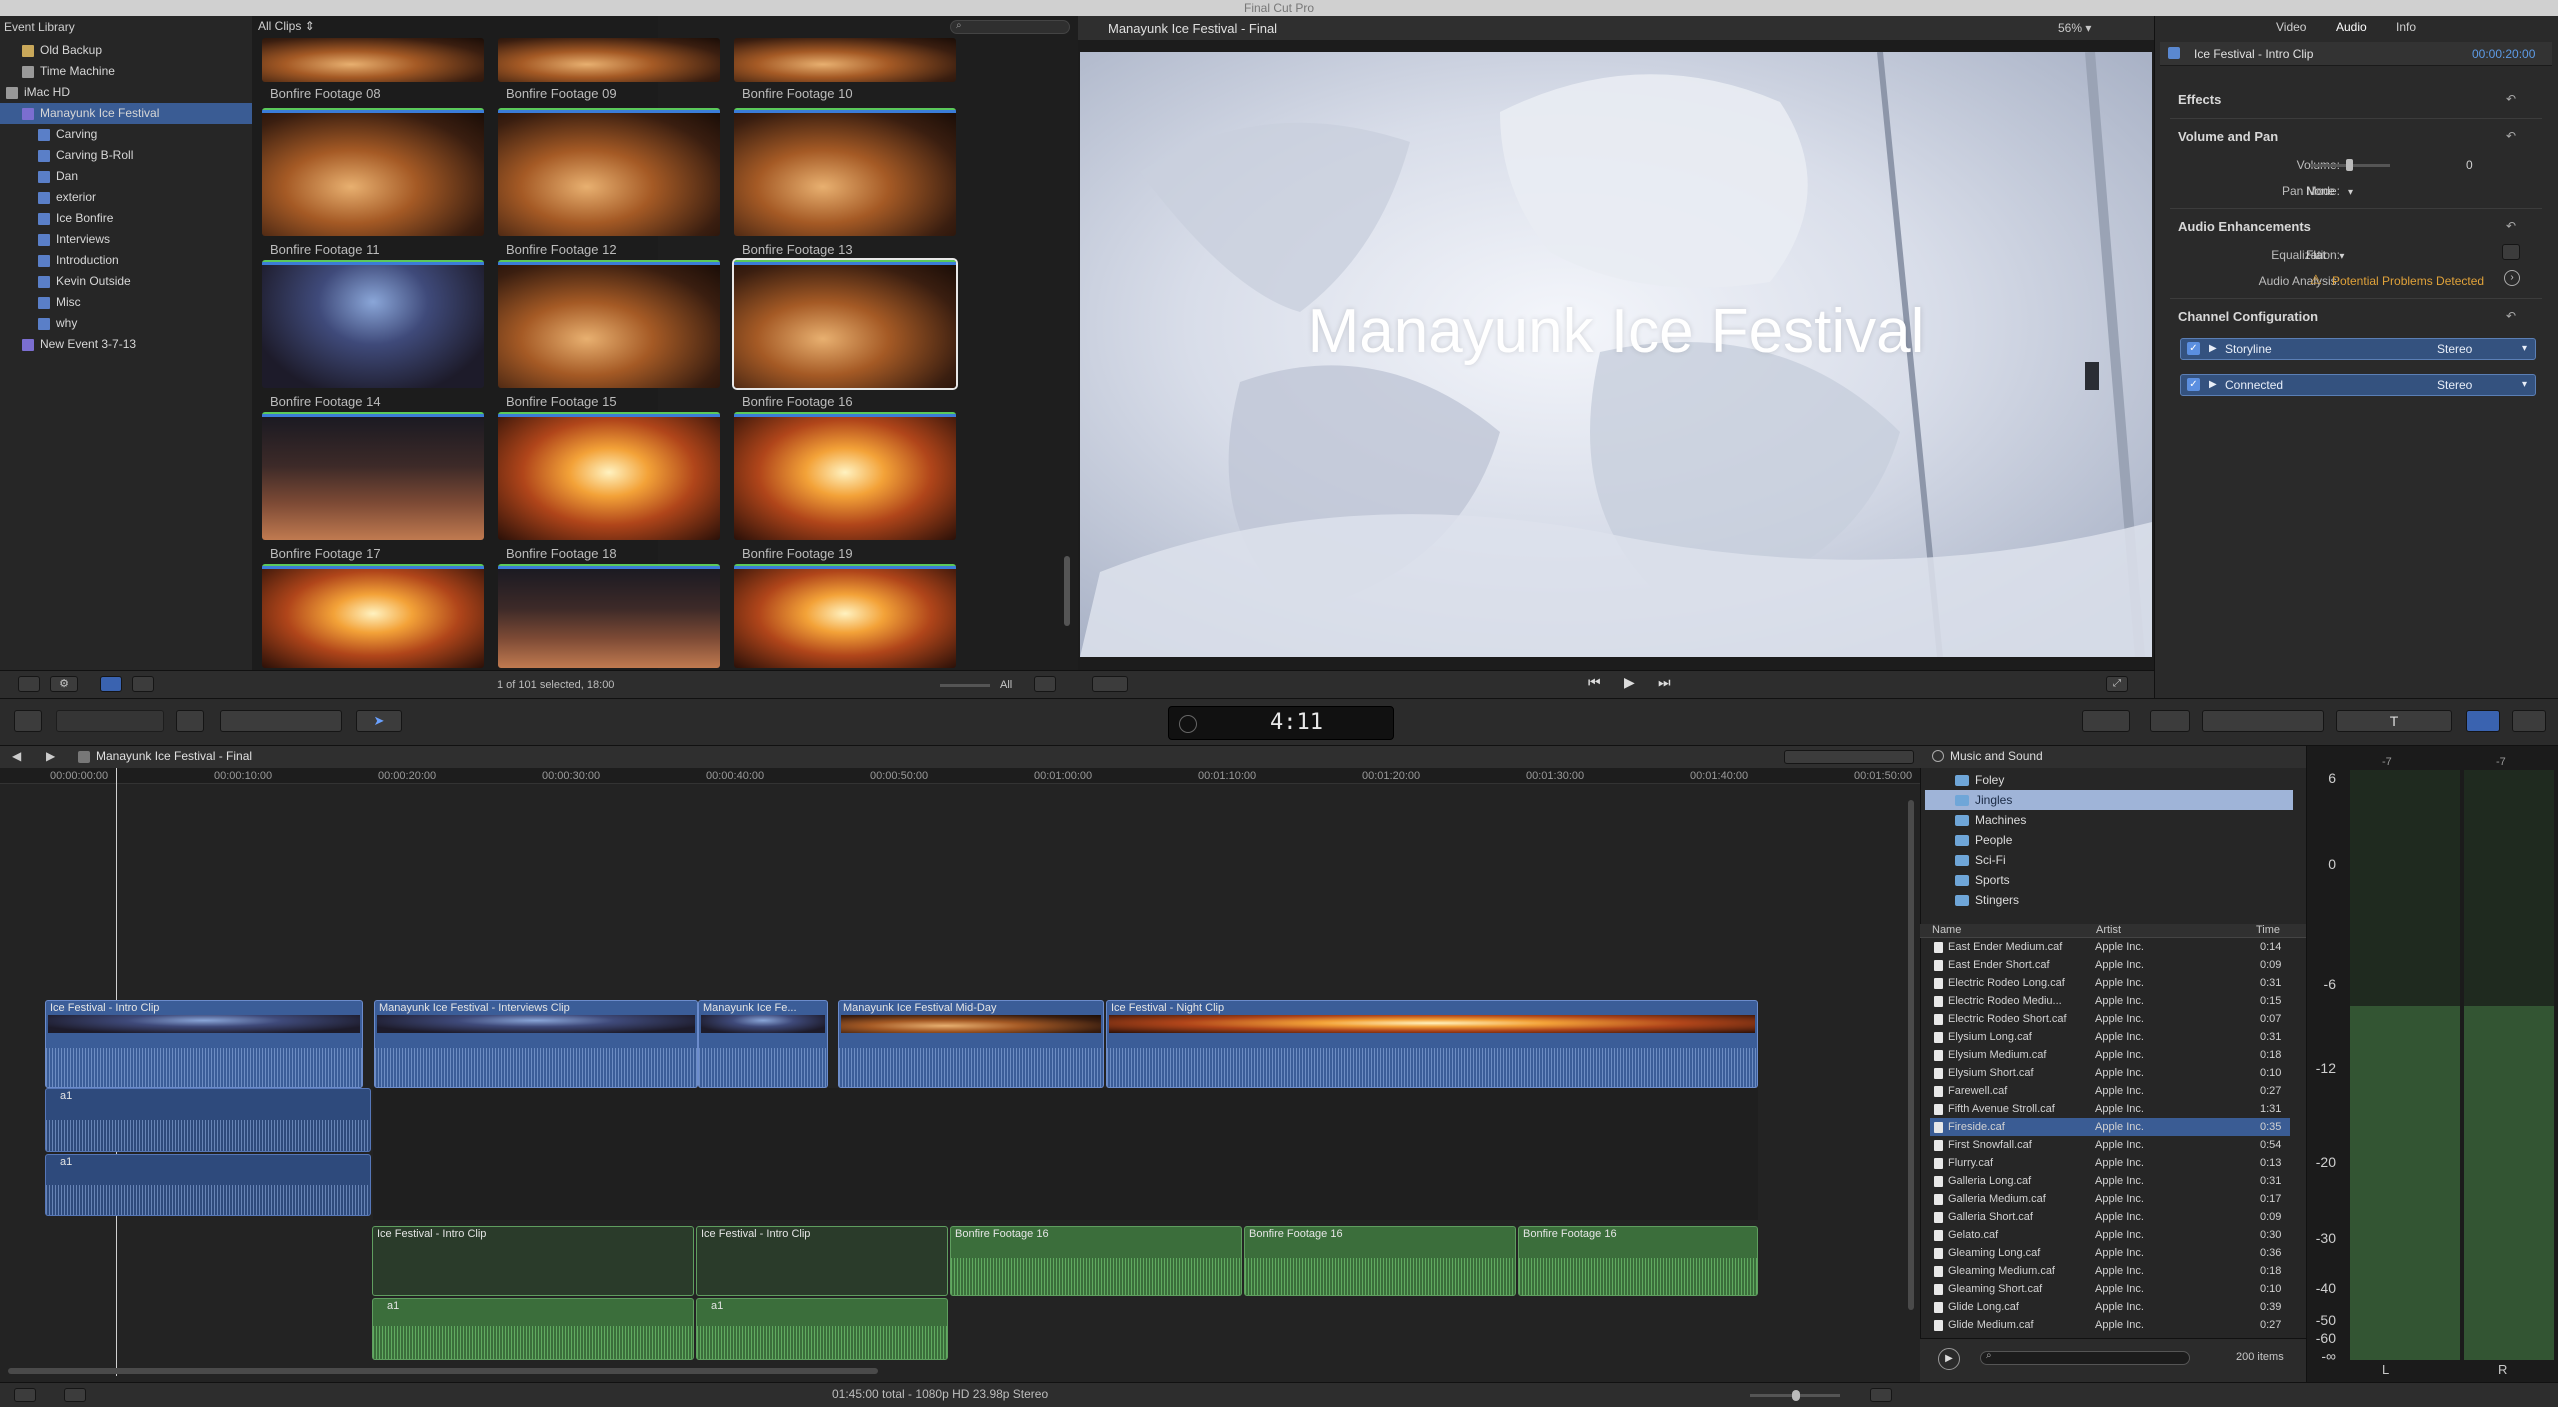 The height and width of the screenshot is (1407, 2558). Describe the element at coordinates (2268, 930) in the screenshot. I see `column-time: Time` at that location.